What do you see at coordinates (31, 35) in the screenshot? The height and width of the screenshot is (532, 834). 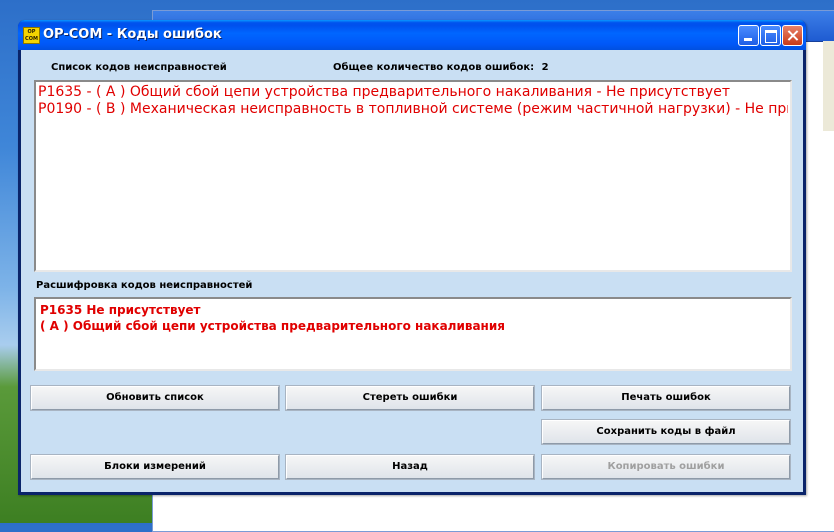 I see `opcom-app-icon: OP COM` at bounding box center [31, 35].